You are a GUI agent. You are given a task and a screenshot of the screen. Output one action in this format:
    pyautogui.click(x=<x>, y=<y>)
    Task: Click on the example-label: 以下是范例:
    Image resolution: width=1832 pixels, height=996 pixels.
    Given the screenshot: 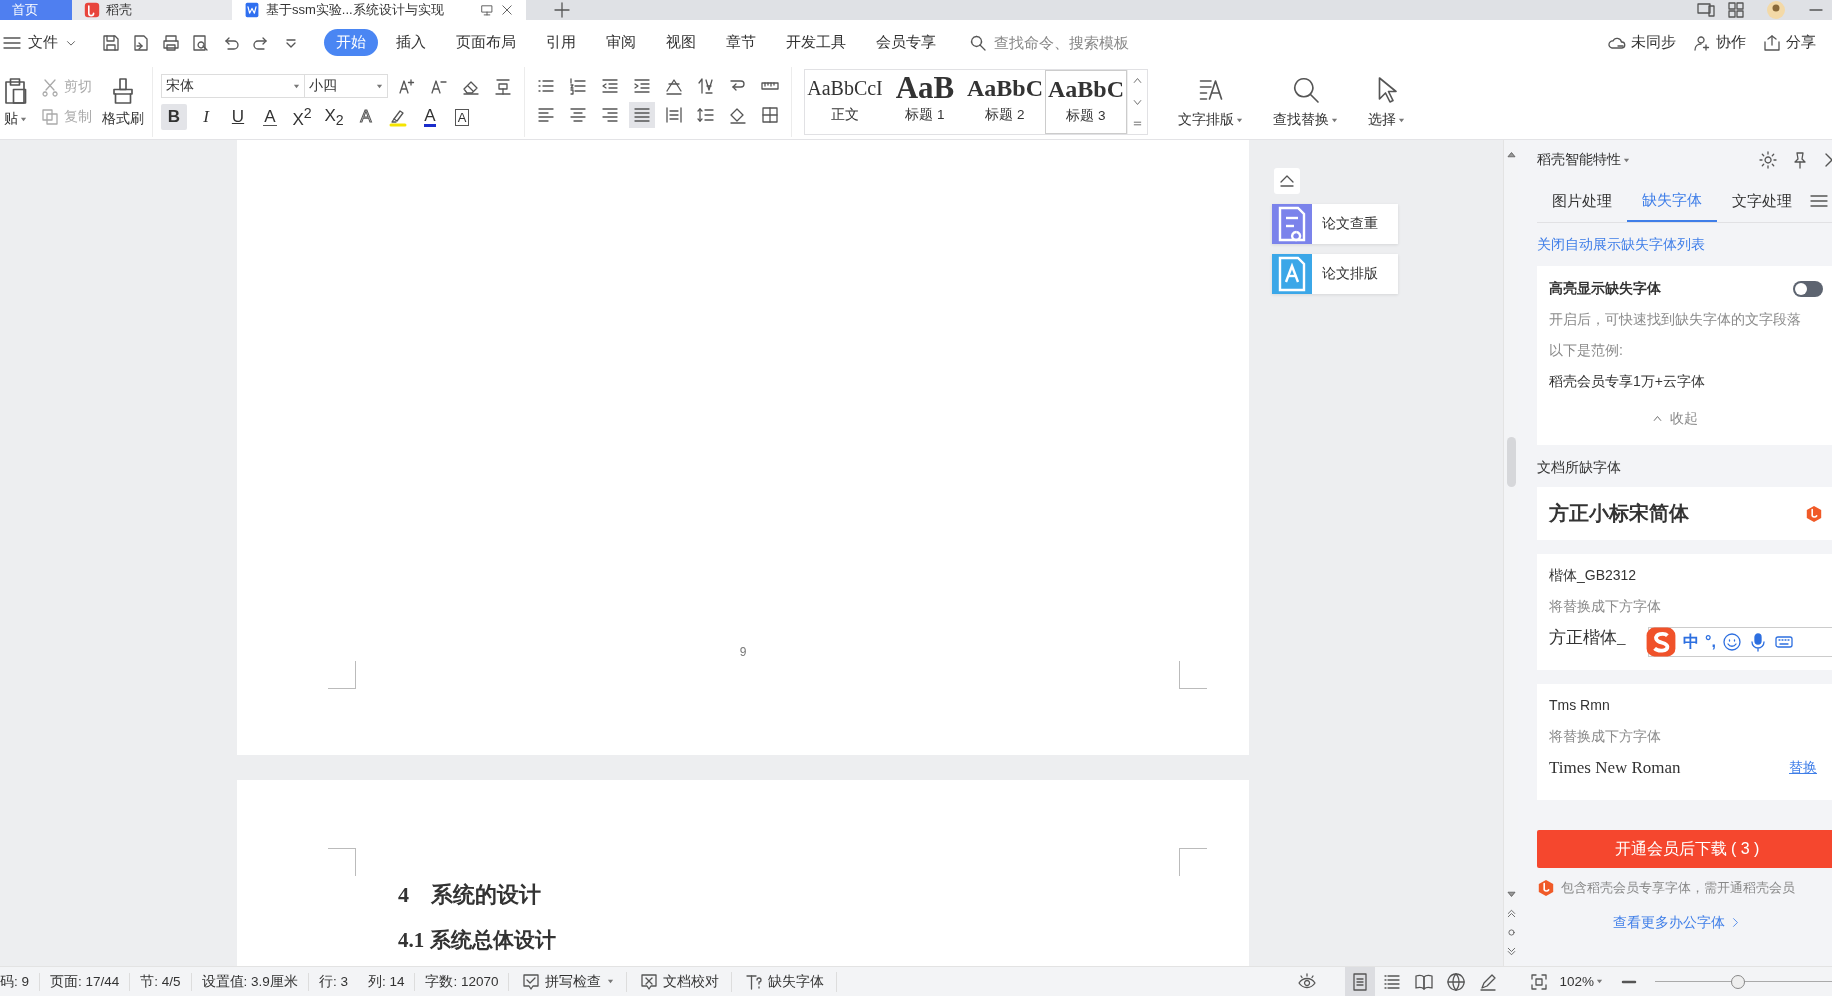 What is the action you would take?
    pyautogui.click(x=1586, y=350)
    